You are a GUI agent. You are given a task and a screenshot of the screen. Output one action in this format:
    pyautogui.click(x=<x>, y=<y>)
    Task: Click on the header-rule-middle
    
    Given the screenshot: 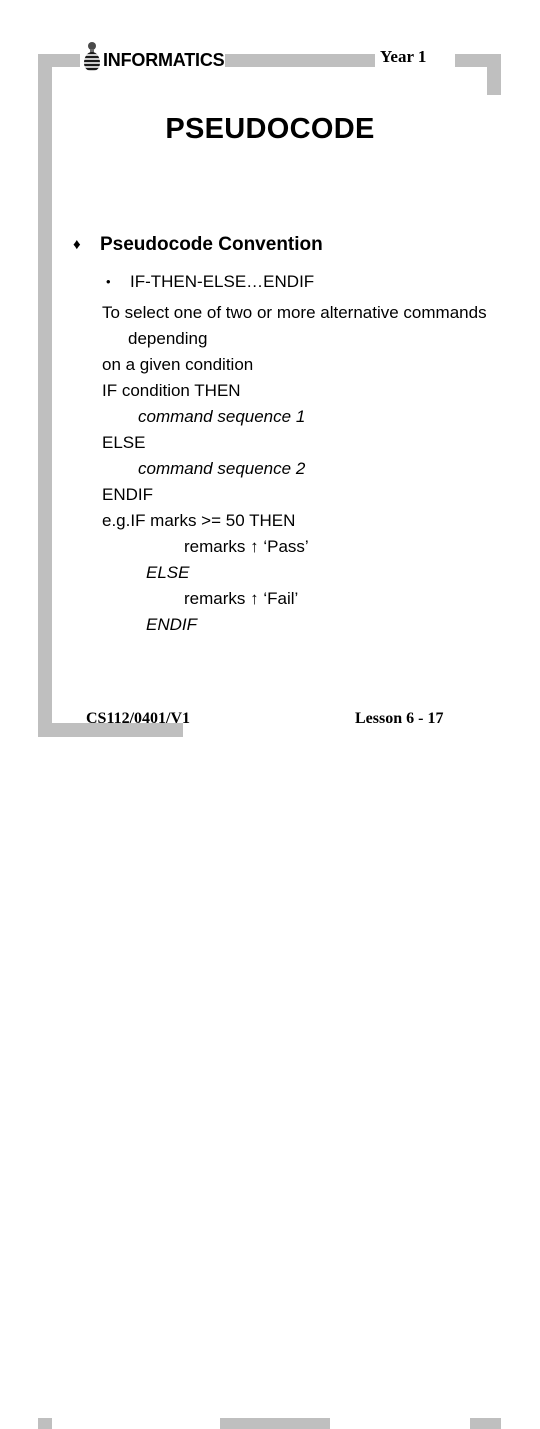 What is the action you would take?
    pyautogui.click(x=300, y=60)
    